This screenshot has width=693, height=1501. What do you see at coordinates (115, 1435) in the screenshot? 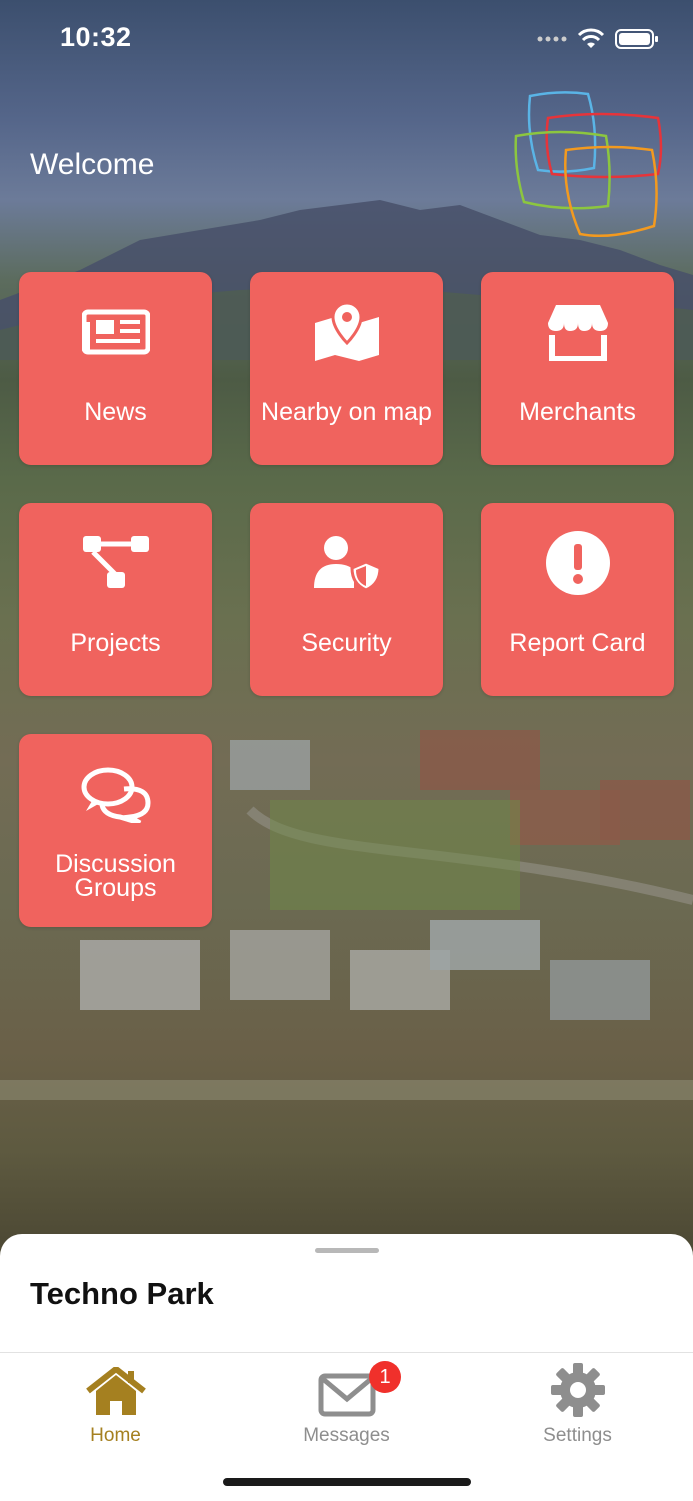
I see `tab-label: Home` at bounding box center [115, 1435].